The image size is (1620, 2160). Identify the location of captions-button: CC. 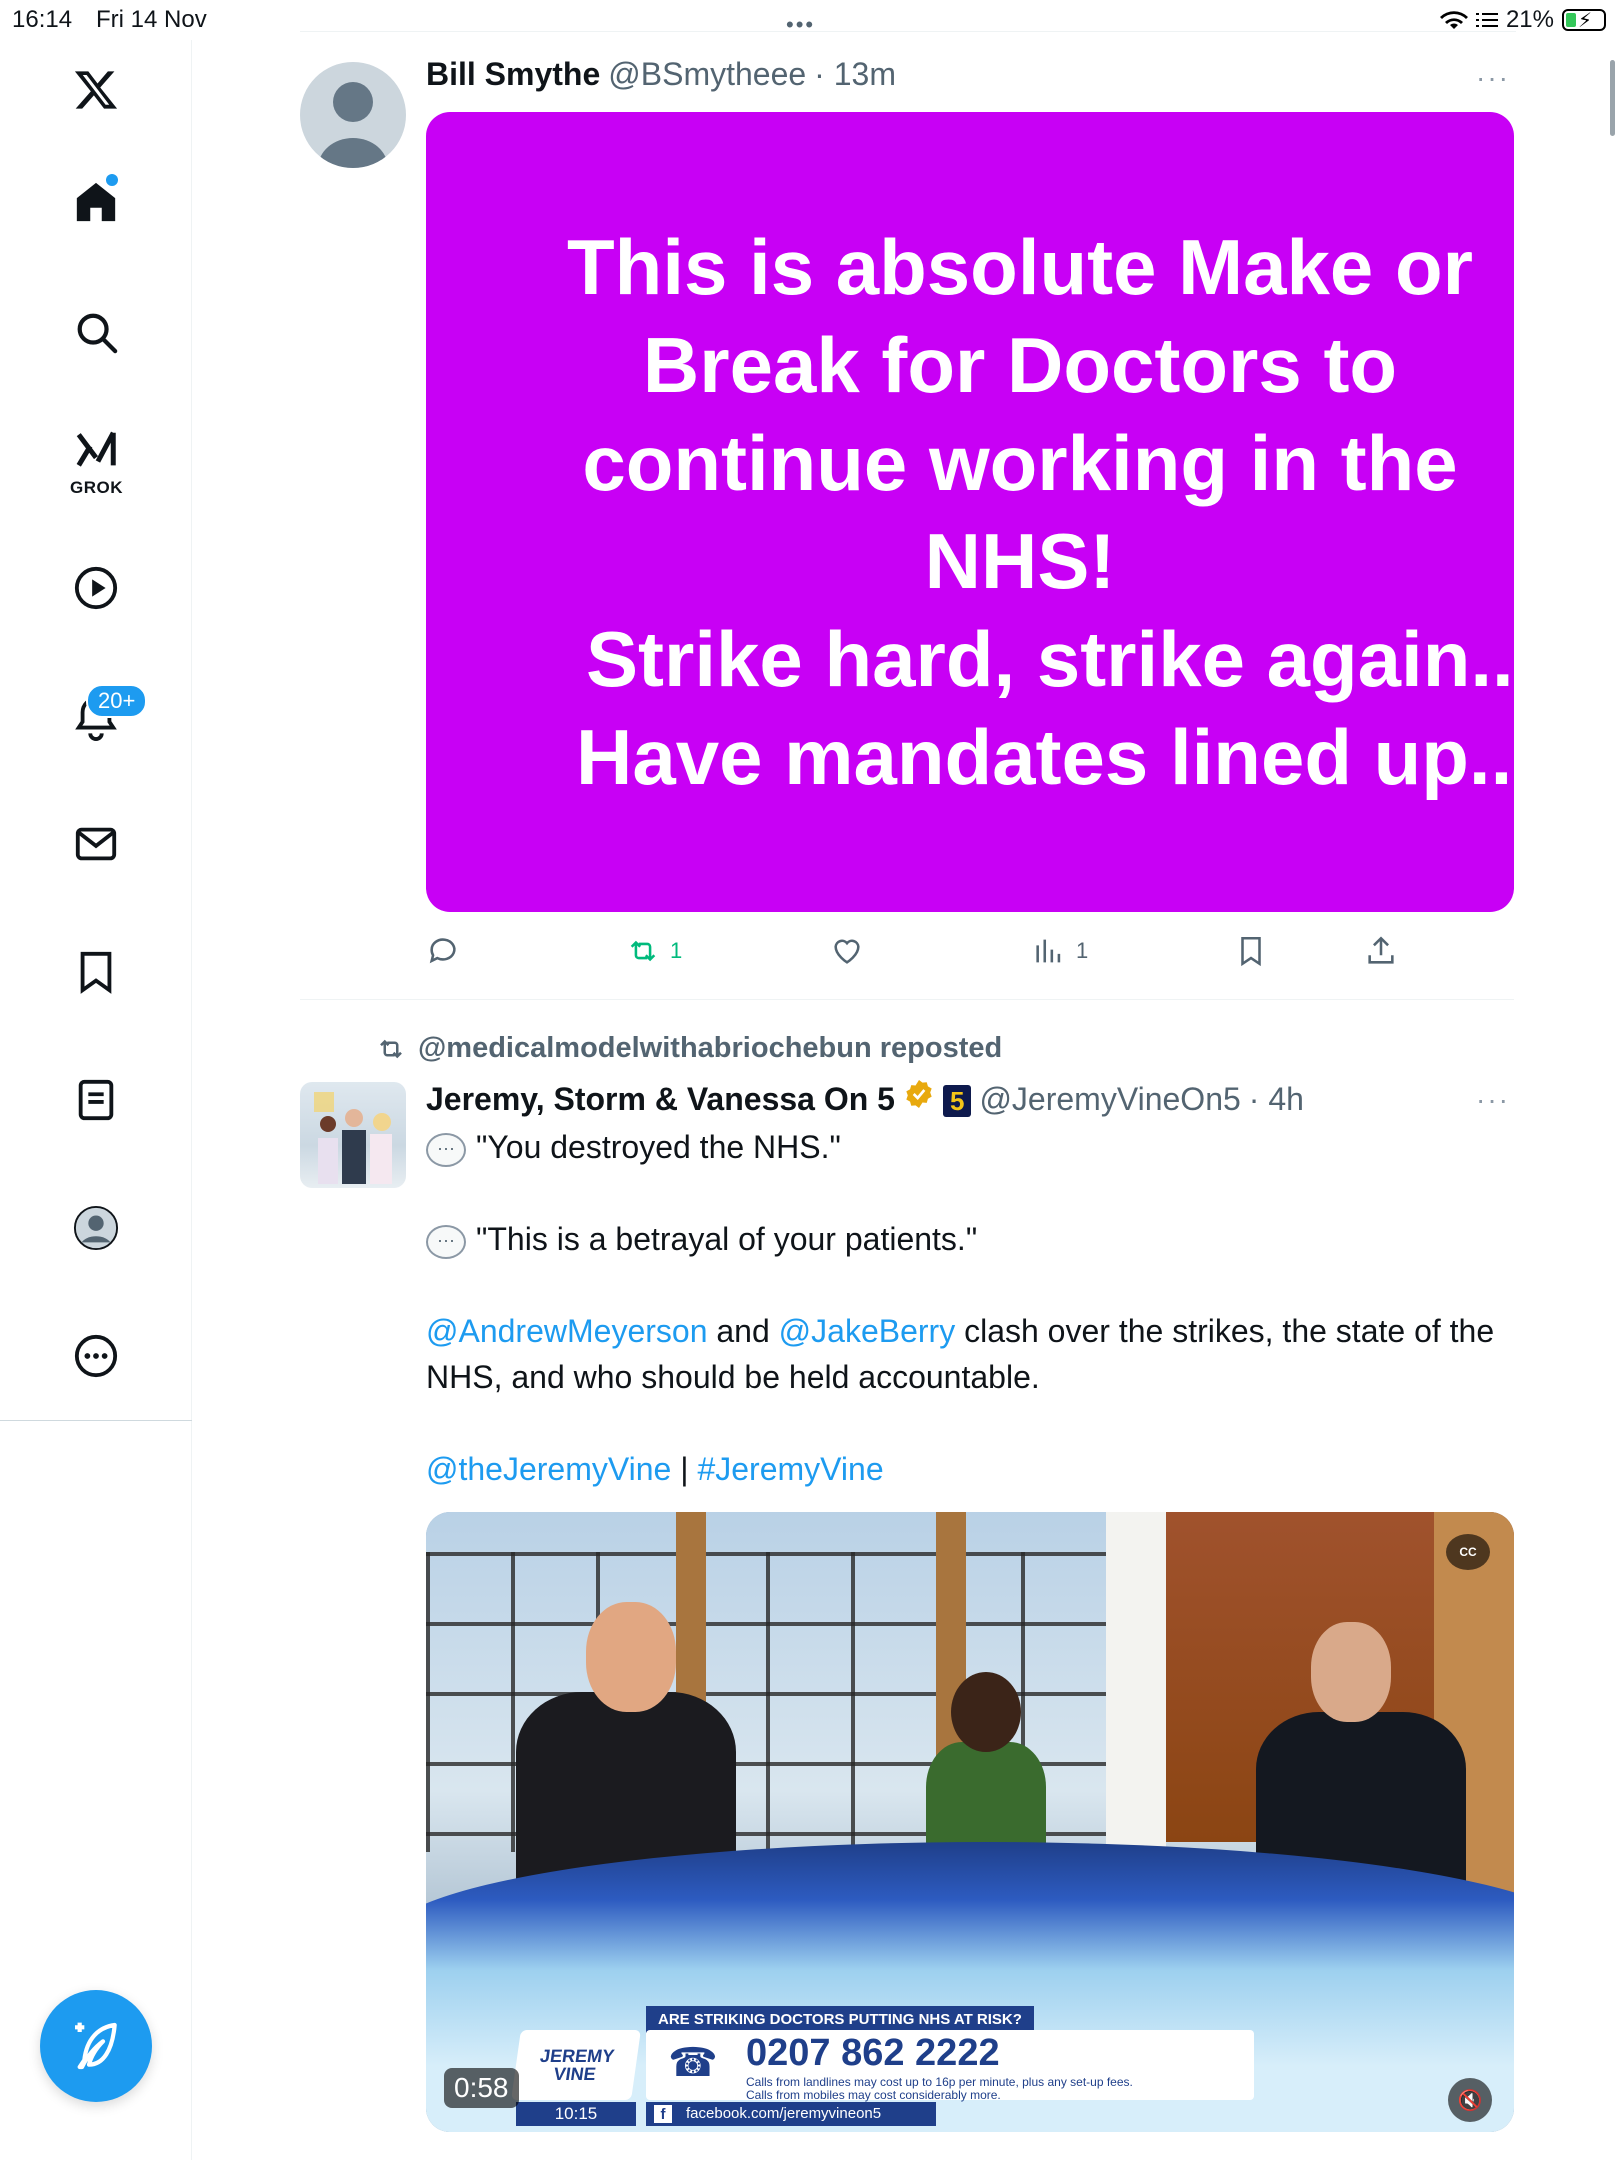
(1468, 1552).